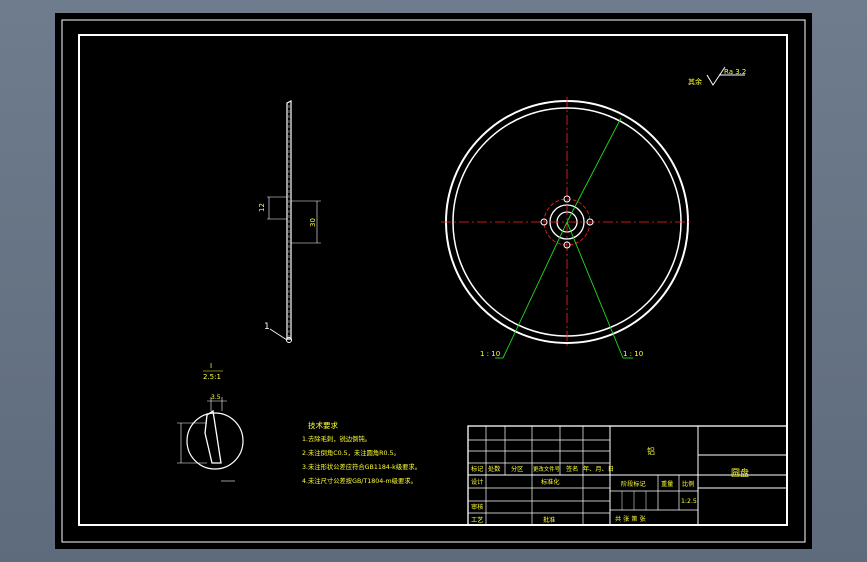  Describe the element at coordinates (289, 221) in the screenshot. I see `side-view: 12 30 1` at that location.